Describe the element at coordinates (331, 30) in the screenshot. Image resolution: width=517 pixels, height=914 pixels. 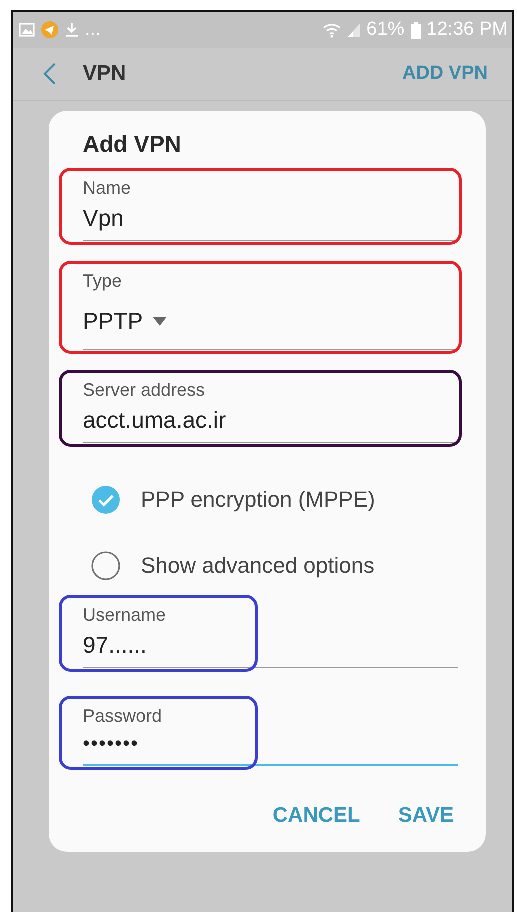
I see `wifi-icon` at that location.